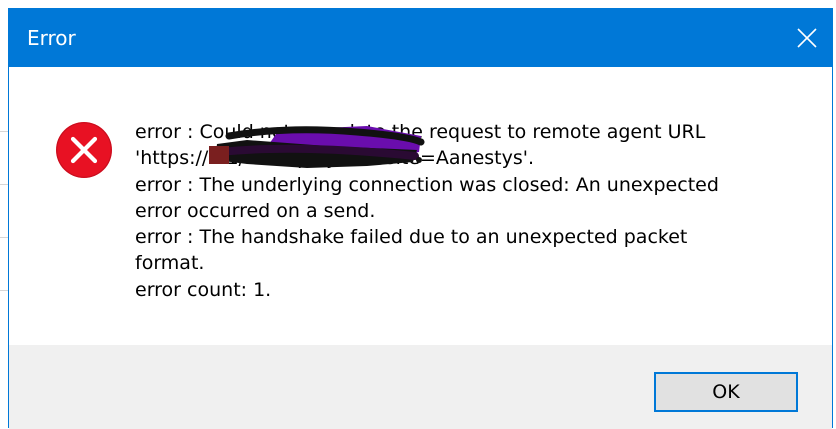  What do you see at coordinates (420, 38) in the screenshot?
I see `dialog-titlebar: Error` at bounding box center [420, 38].